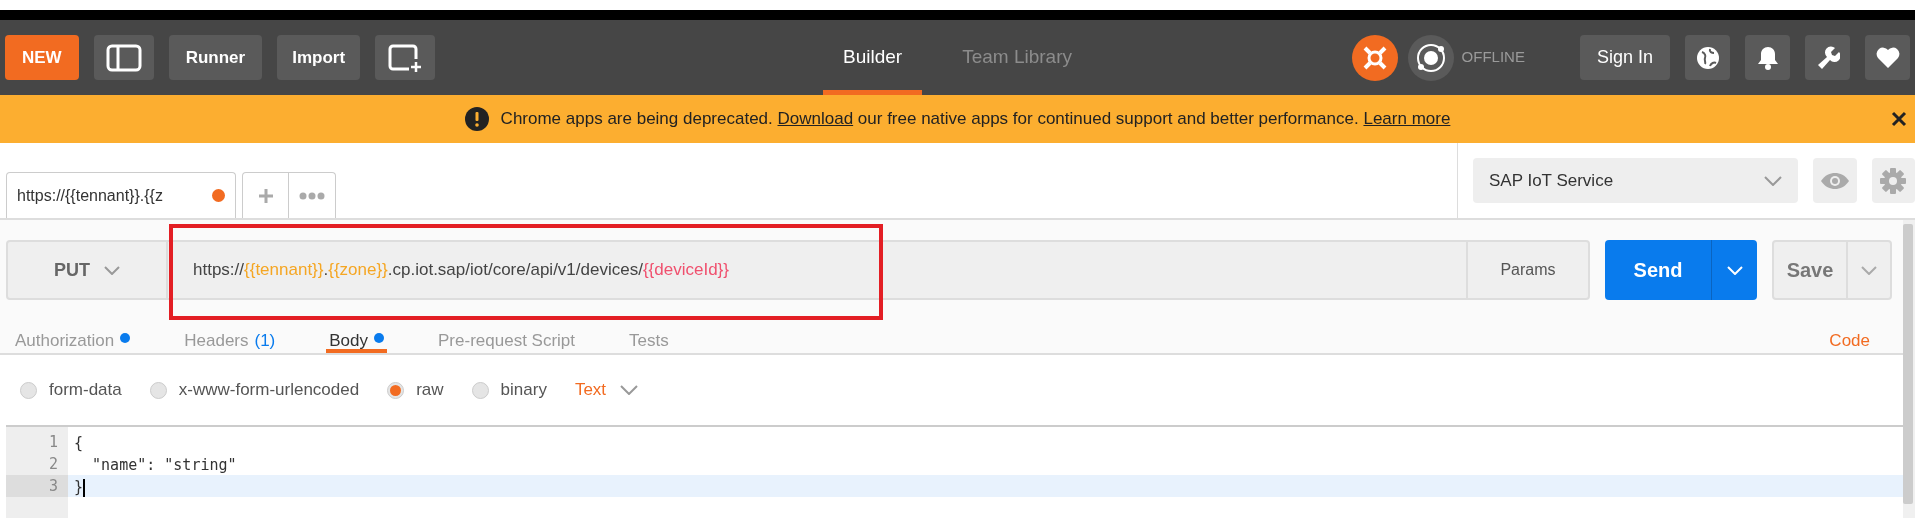  What do you see at coordinates (815, 119) in the screenshot?
I see `download-link: Download` at bounding box center [815, 119].